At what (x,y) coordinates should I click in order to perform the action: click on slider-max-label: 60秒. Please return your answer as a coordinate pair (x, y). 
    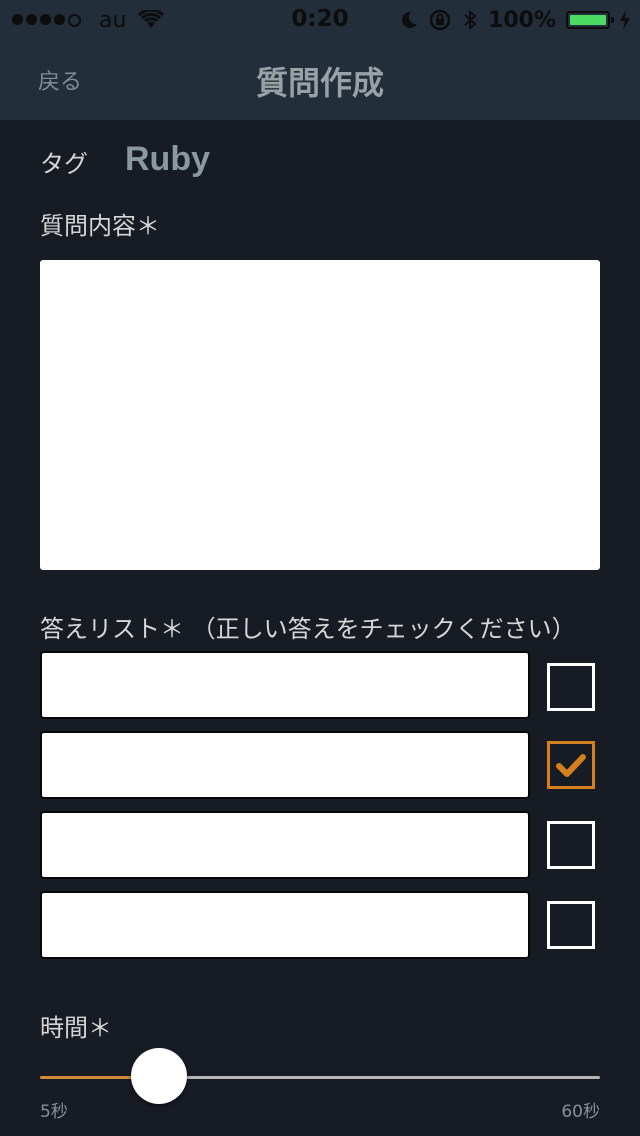
    Looking at the image, I should click on (580, 1112).